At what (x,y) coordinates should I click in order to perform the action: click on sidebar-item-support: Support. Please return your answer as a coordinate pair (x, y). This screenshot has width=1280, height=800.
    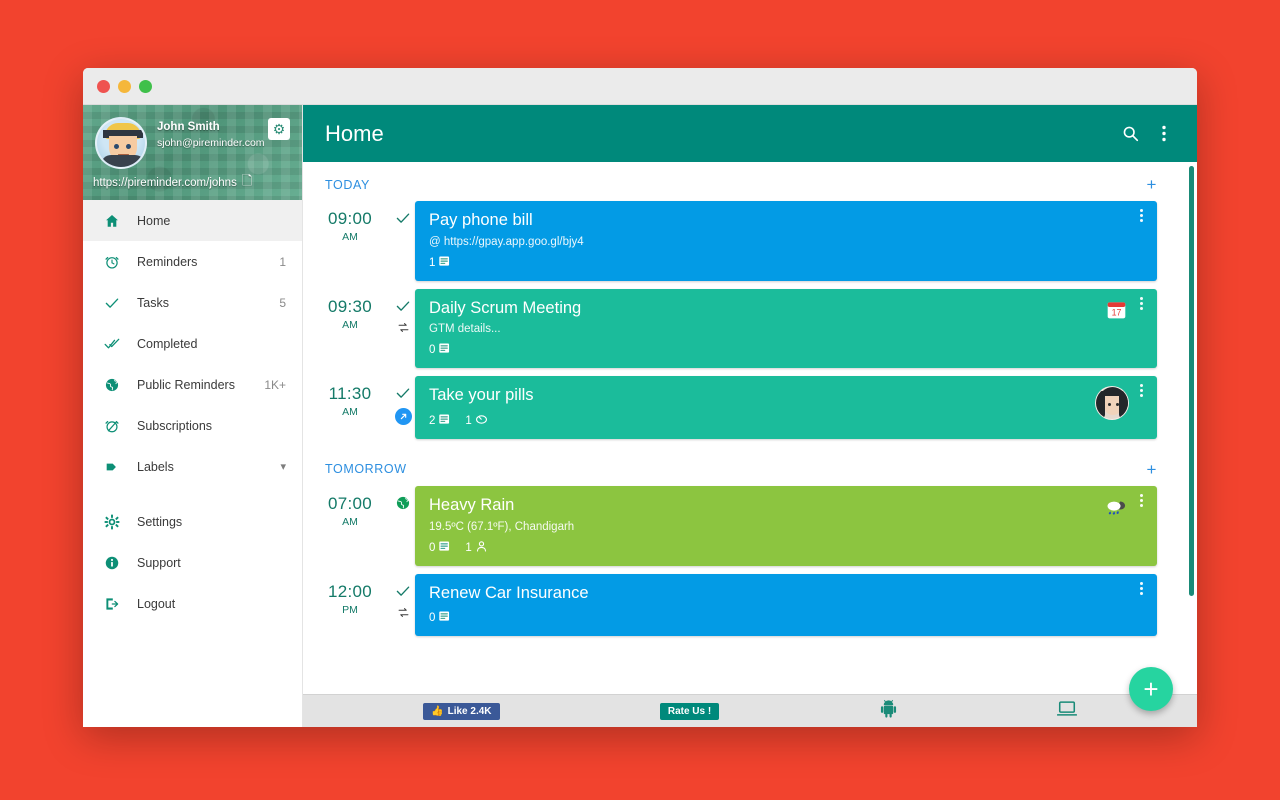
    Looking at the image, I should click on (192, 562).